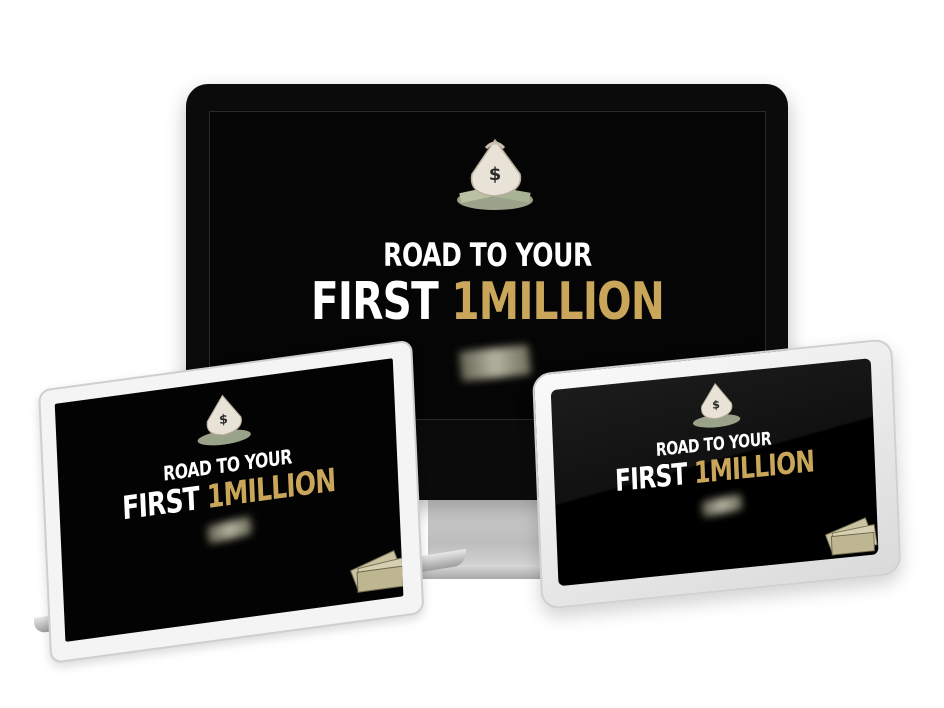 The image size is (944, 708). I want to click on laptop-screen: $ ROAD TO YOUR FIRST 1MILLION, so click(229, 500).